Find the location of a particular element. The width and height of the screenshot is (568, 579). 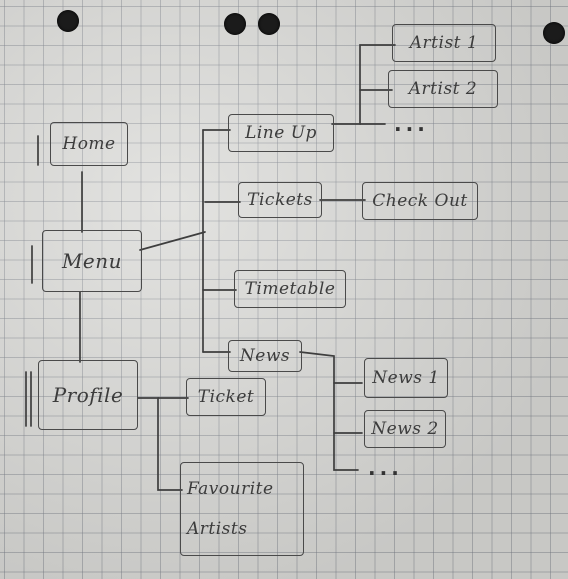

node-artist-1: Artist 1 is located at coordinates (444, 43).